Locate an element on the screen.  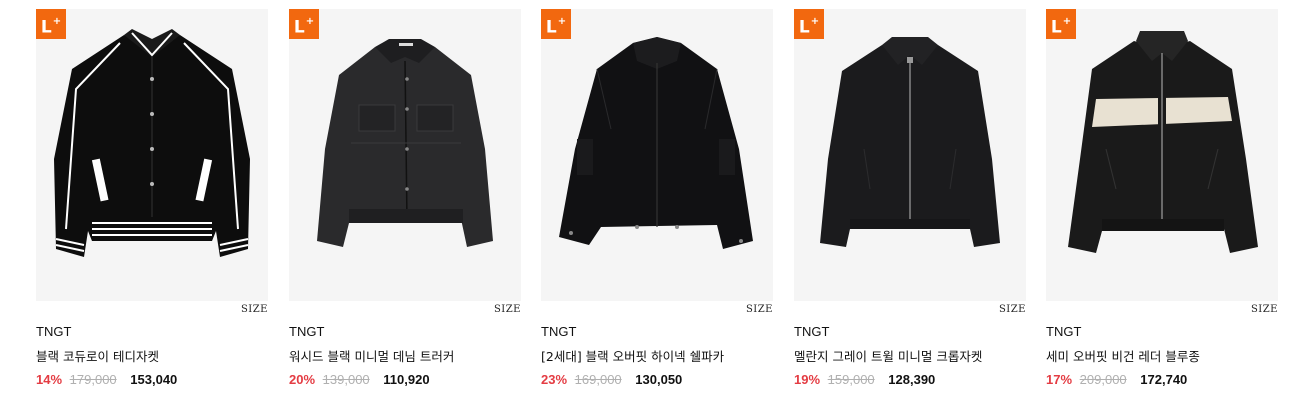
original-price: 169,000 is located at coordinates (598, 379).